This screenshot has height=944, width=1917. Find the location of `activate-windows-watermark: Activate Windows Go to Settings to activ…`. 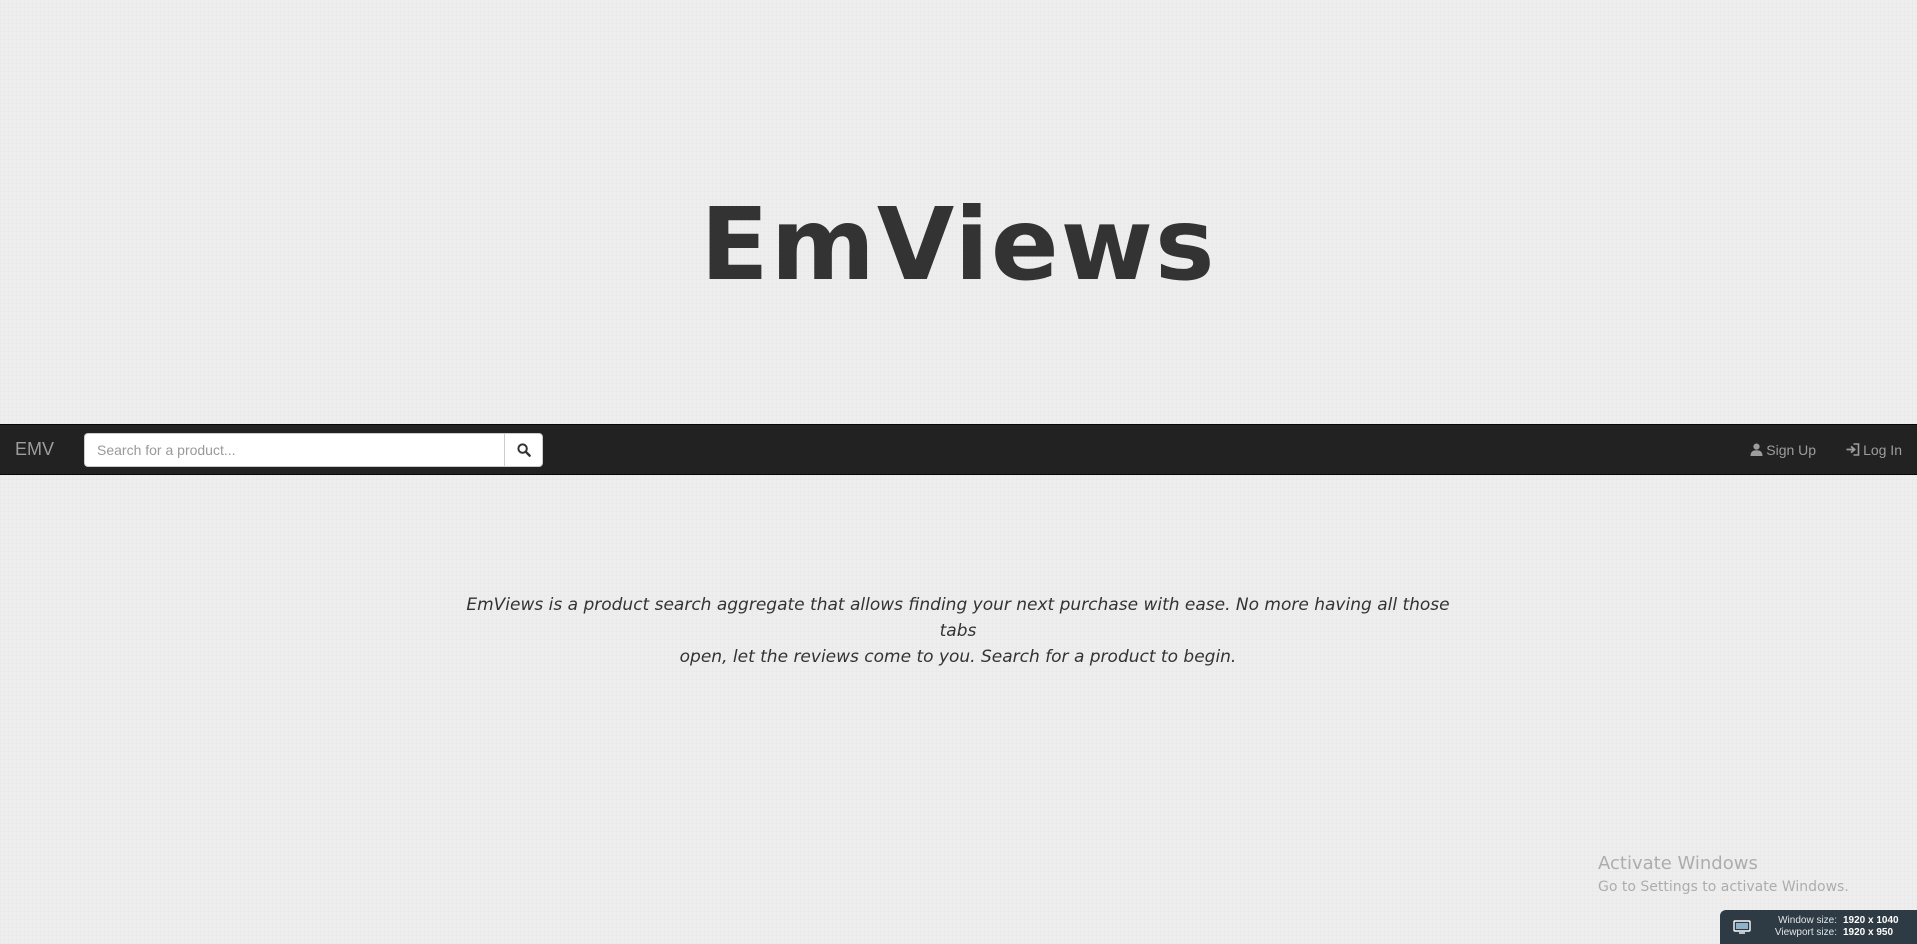

activate-windows-watermark: Activate Windows Go to Settings to activ… is located at coordinates (1723, 874).